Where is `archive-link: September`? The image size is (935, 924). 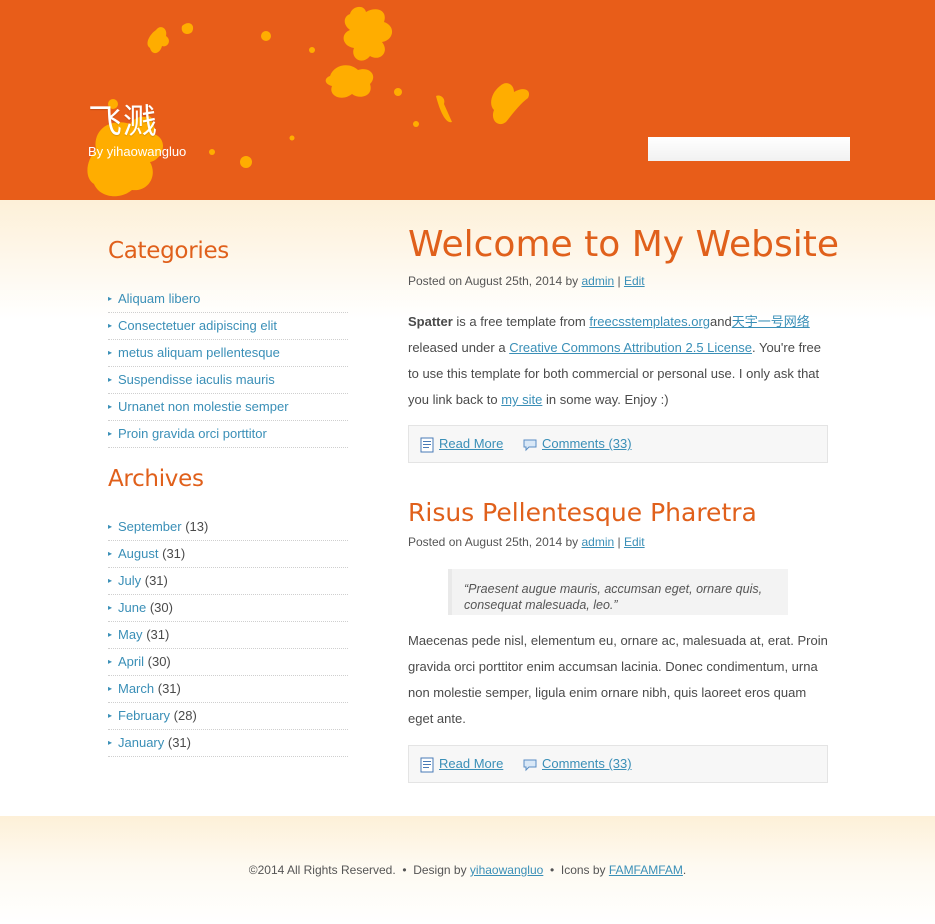
archive-link: September is located at coordinates (150, 526).